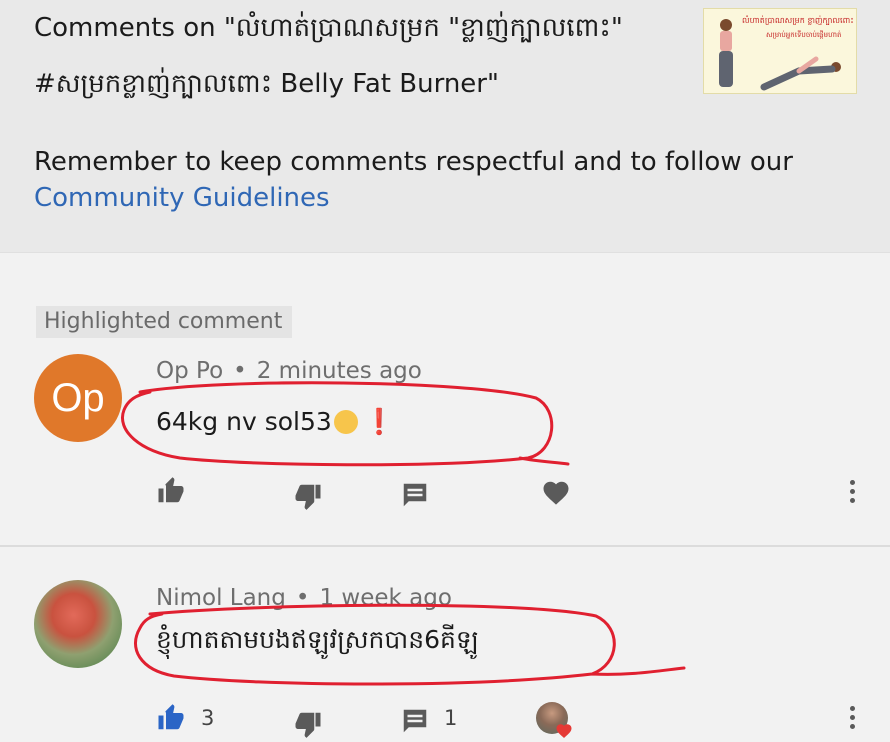 The height and width of the screenshot is (742, 890). I want to click on comment-author: Nimol Lang, so click(221, 598).